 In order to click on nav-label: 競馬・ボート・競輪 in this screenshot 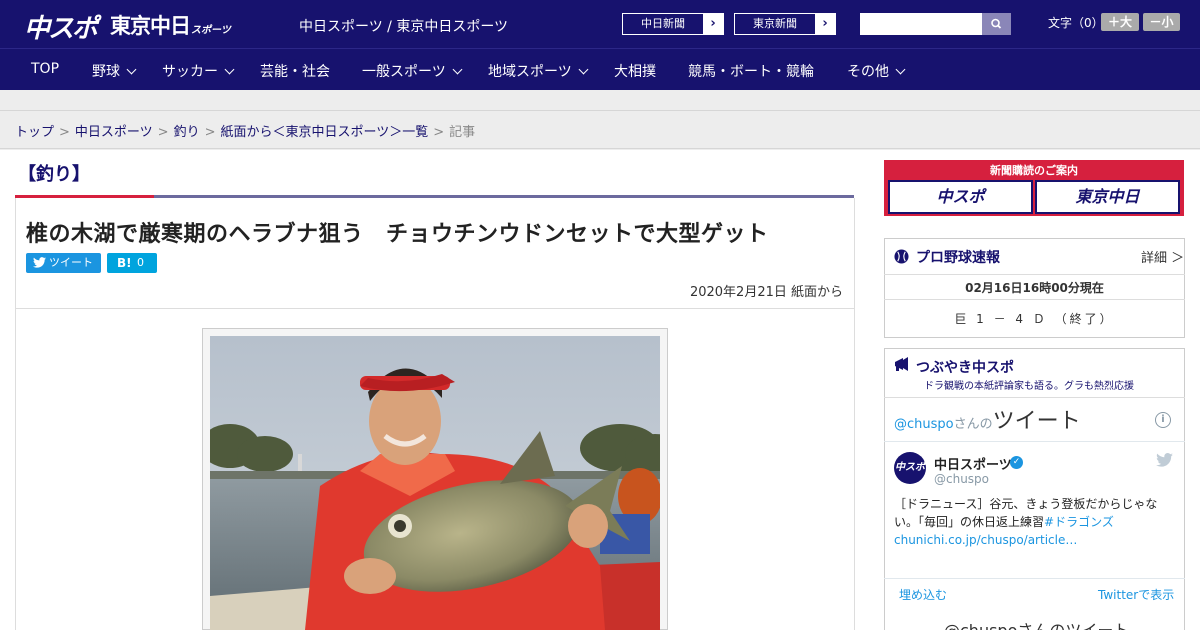, I will do `click(751, 72)`.